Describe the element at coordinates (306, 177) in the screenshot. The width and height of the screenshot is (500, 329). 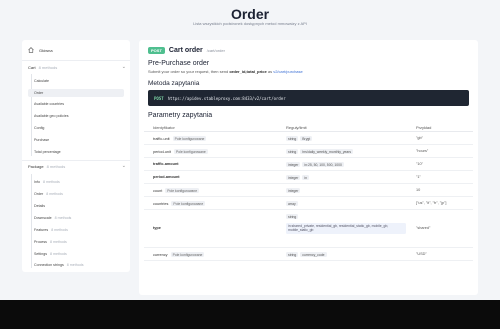
I see `rule-chip: in` at that location.